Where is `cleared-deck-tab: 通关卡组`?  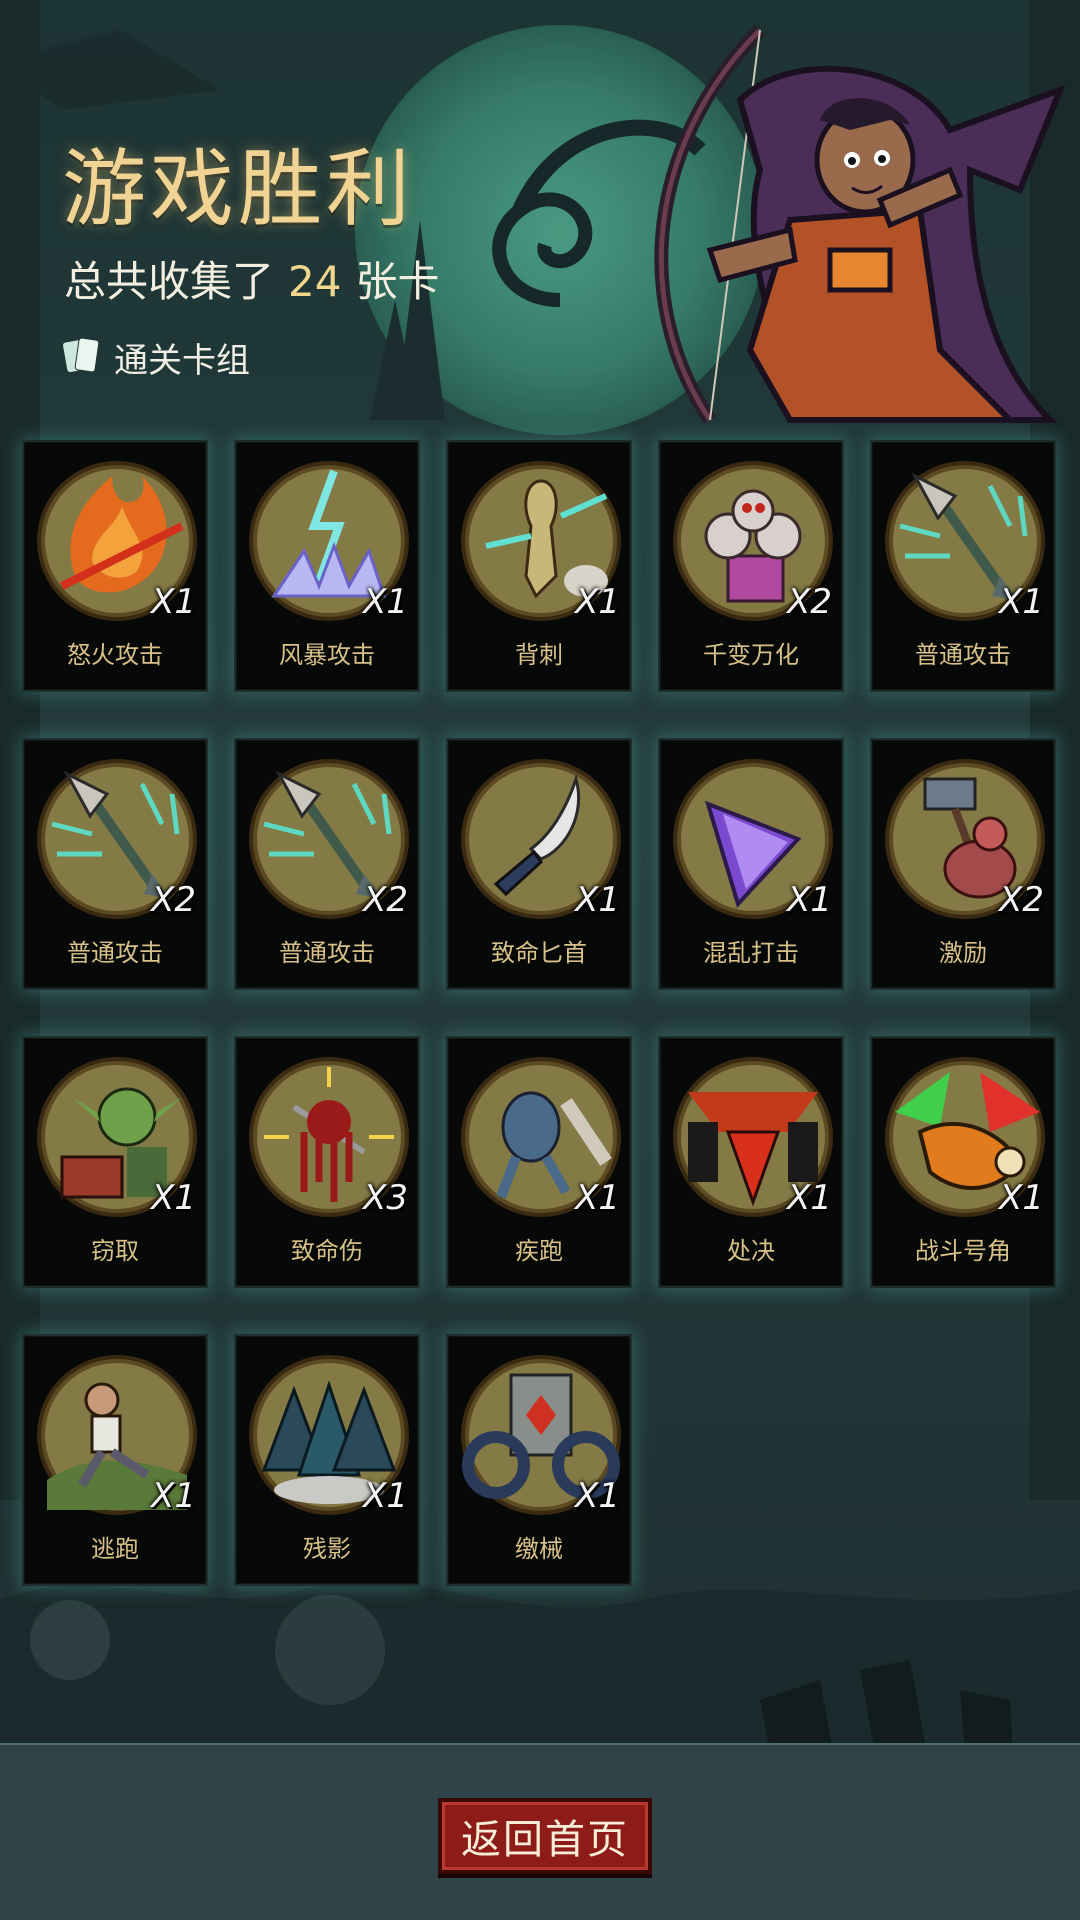
cleared-deck-tab: 通关卡组 is located at coordinates (156, 357).